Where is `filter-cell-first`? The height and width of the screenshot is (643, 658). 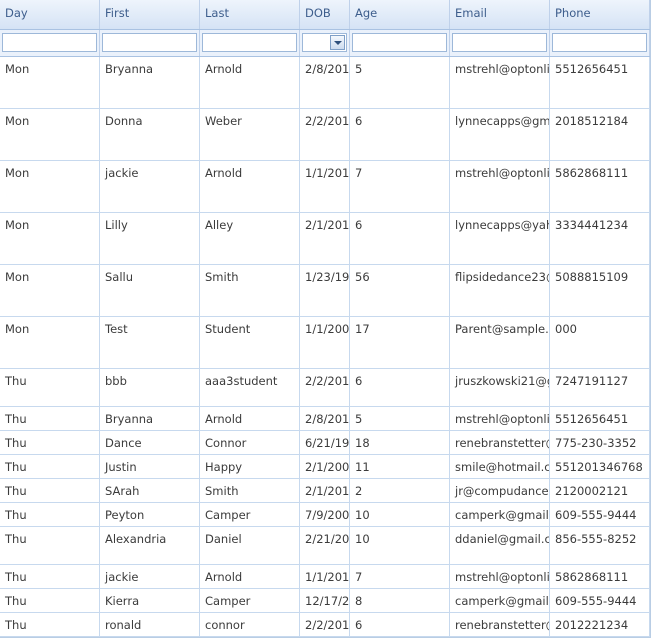 filter-cell-first is located at coordinates (150, 43).